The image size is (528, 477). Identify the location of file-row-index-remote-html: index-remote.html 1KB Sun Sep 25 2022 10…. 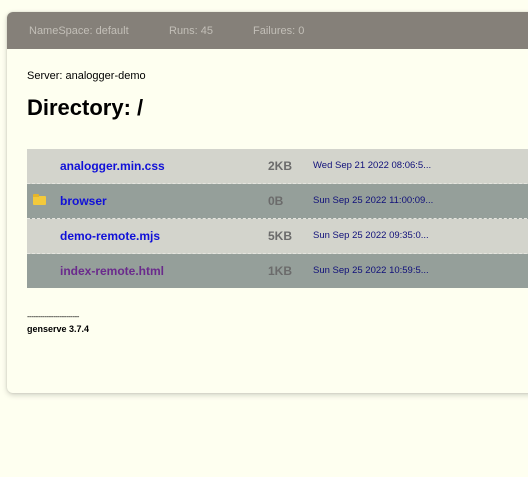
(277, 271).